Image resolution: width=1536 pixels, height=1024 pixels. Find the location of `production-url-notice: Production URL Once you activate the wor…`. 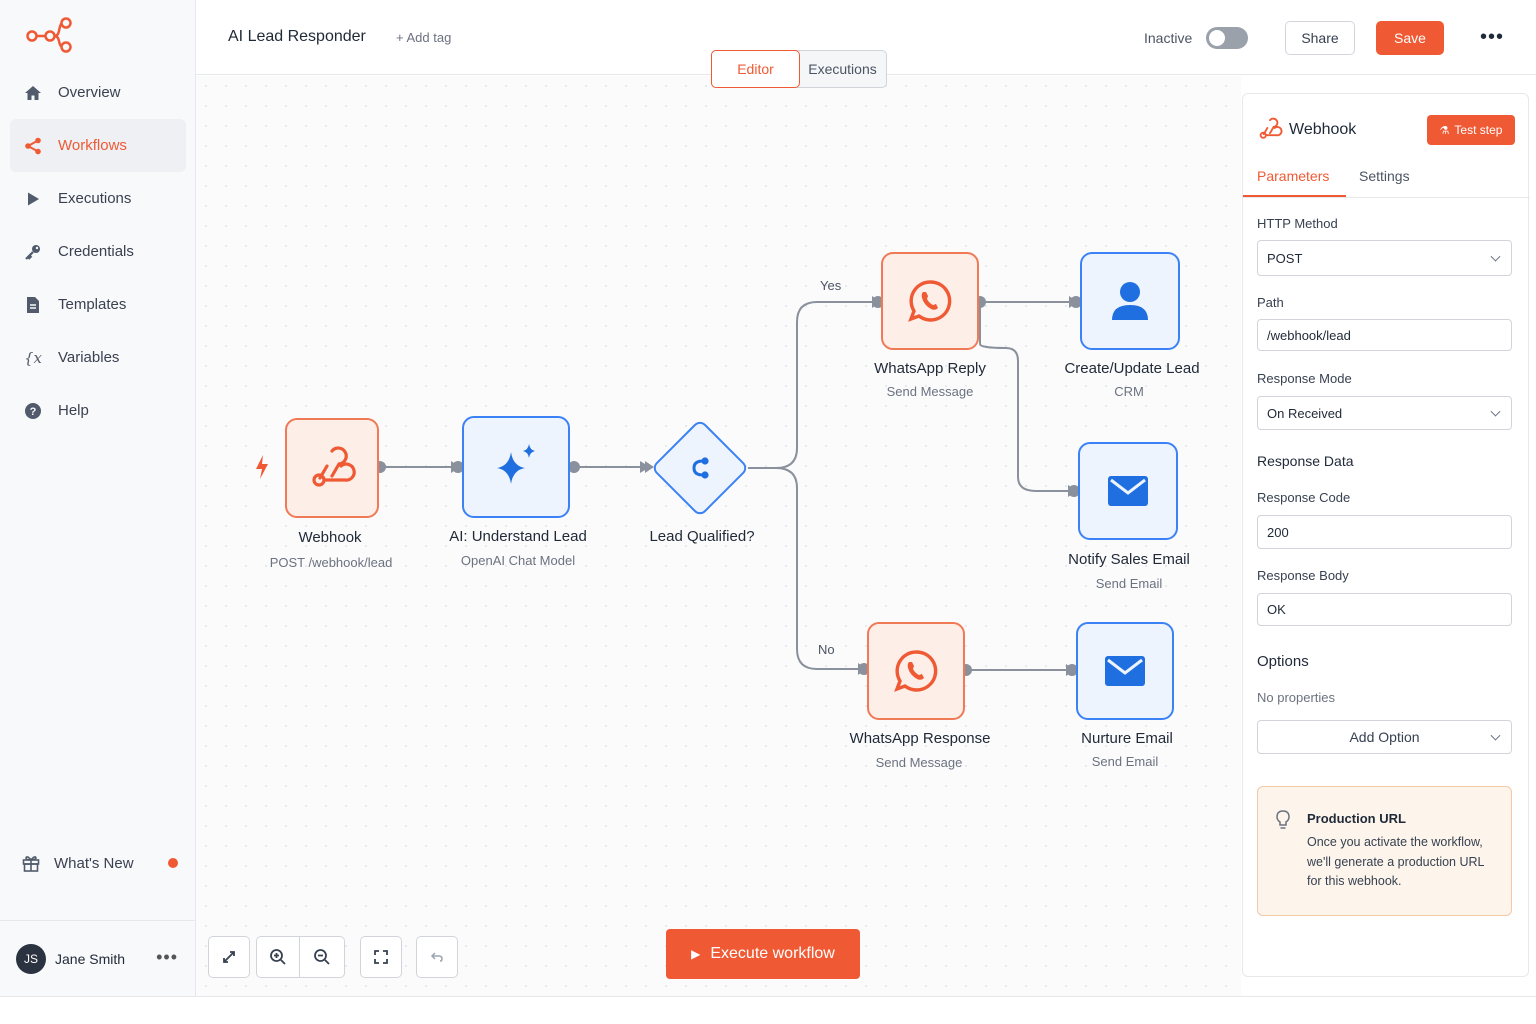

production-url-notice: Production URL Once you activate the wor… is located at coordinates (1384, 851).